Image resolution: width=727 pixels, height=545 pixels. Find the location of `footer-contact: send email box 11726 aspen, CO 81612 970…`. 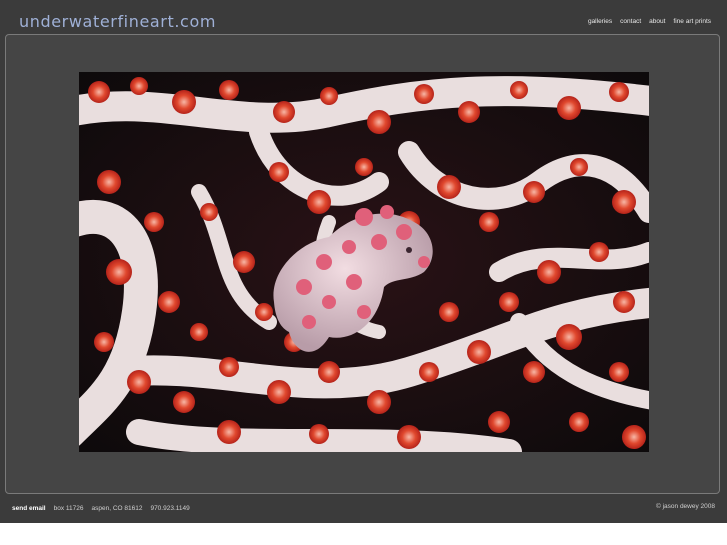

footer-contact: send email box 11726 aspen, CO 81612 970… is located at coordinates (101, 508).